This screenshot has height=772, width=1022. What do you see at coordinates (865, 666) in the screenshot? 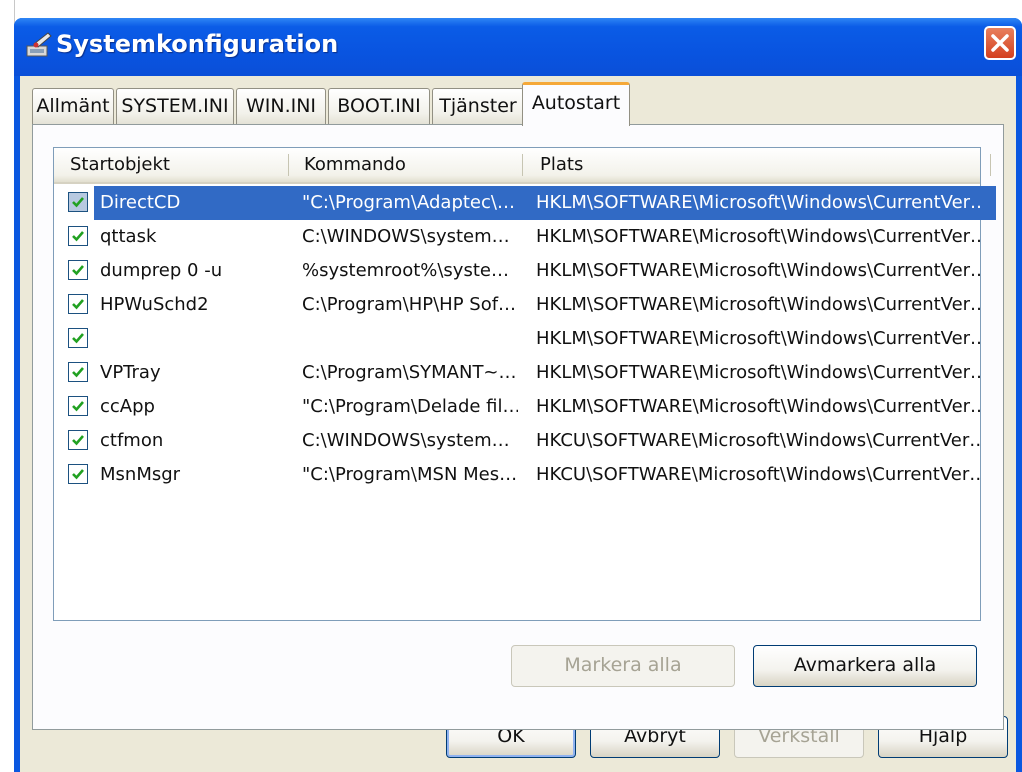
I see `deselect-all-button: Avmarkera alla` at bounding box center [865, 666].